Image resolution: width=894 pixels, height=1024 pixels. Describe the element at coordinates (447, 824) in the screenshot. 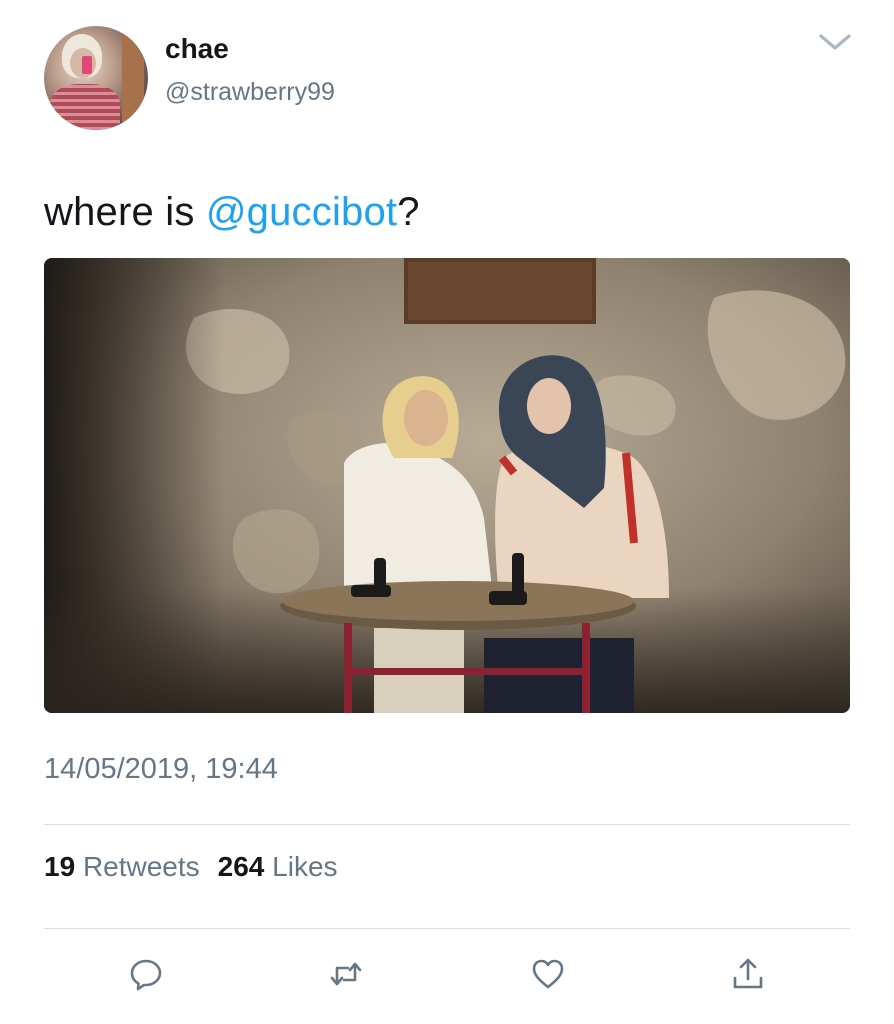

I see `divider-top` at that location.